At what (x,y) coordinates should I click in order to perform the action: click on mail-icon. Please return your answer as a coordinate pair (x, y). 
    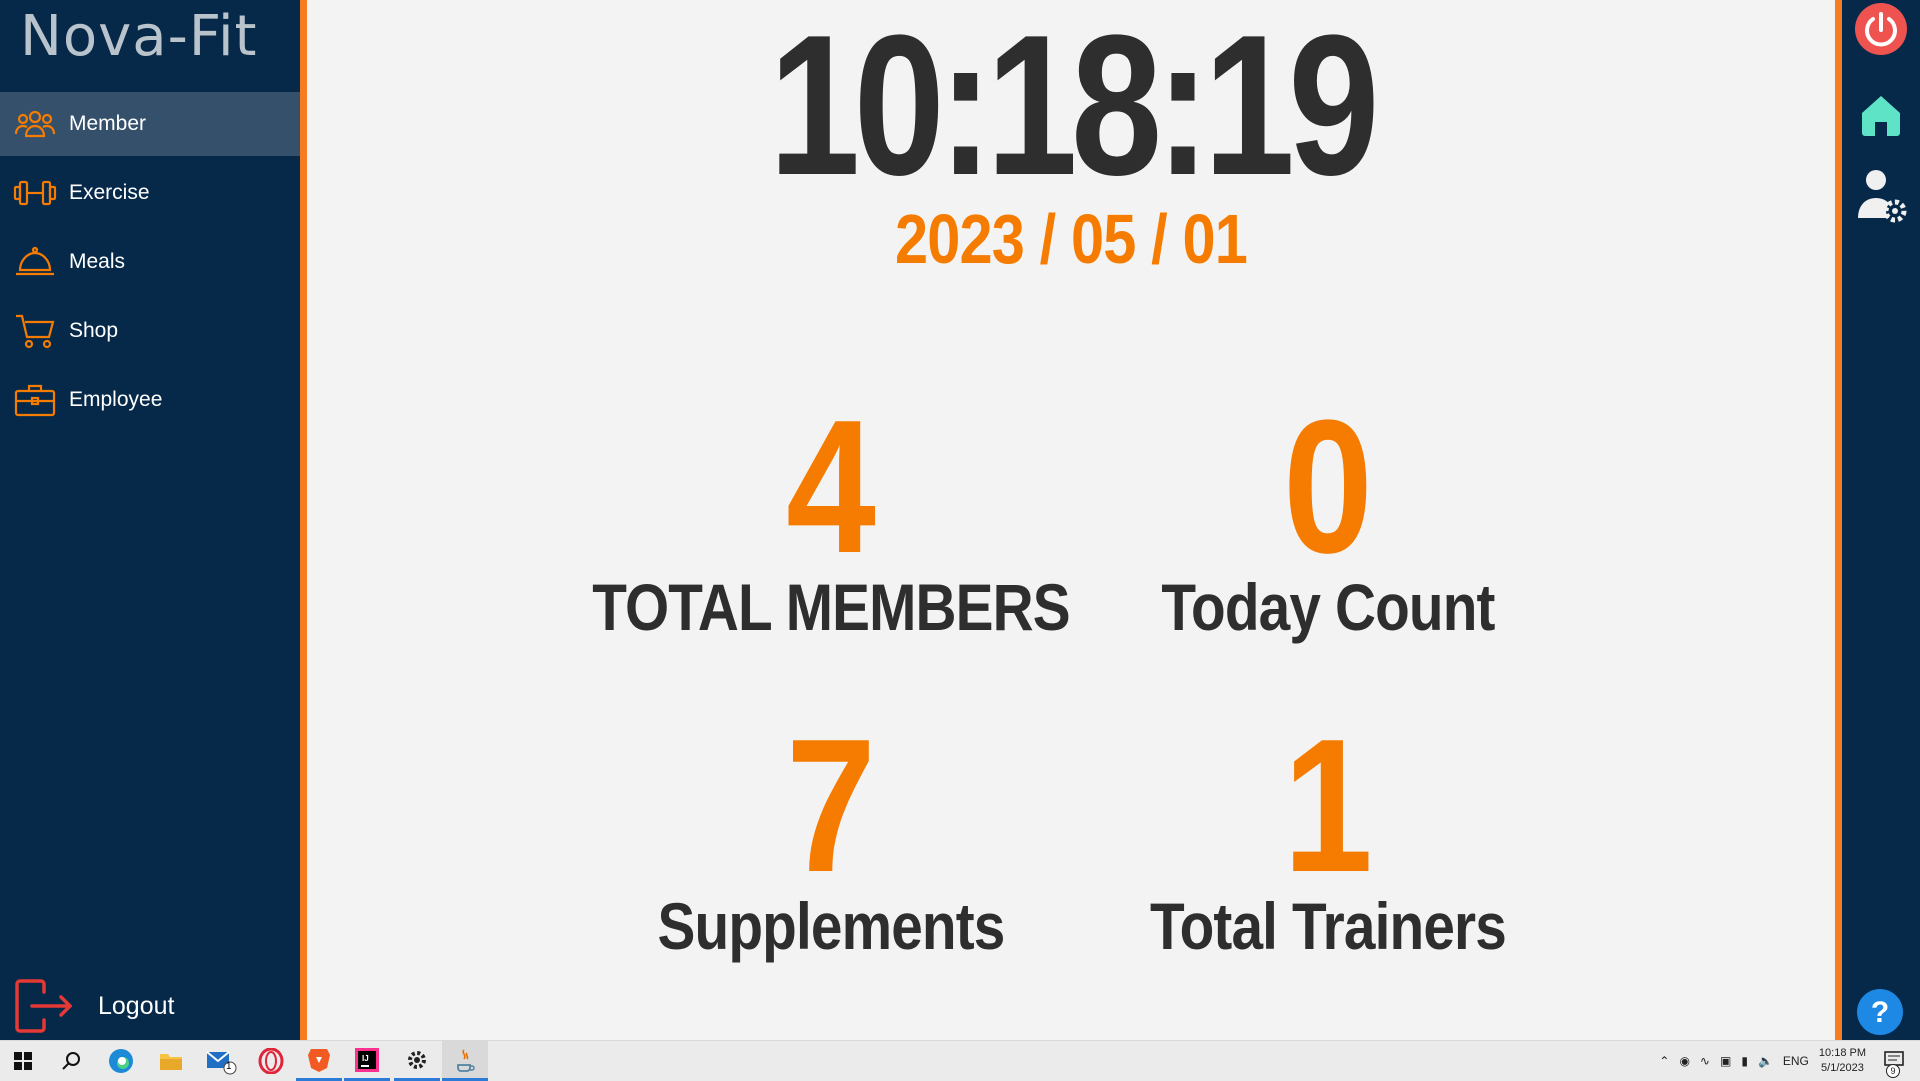
    Looking at the image, I should click on (221, 1063).